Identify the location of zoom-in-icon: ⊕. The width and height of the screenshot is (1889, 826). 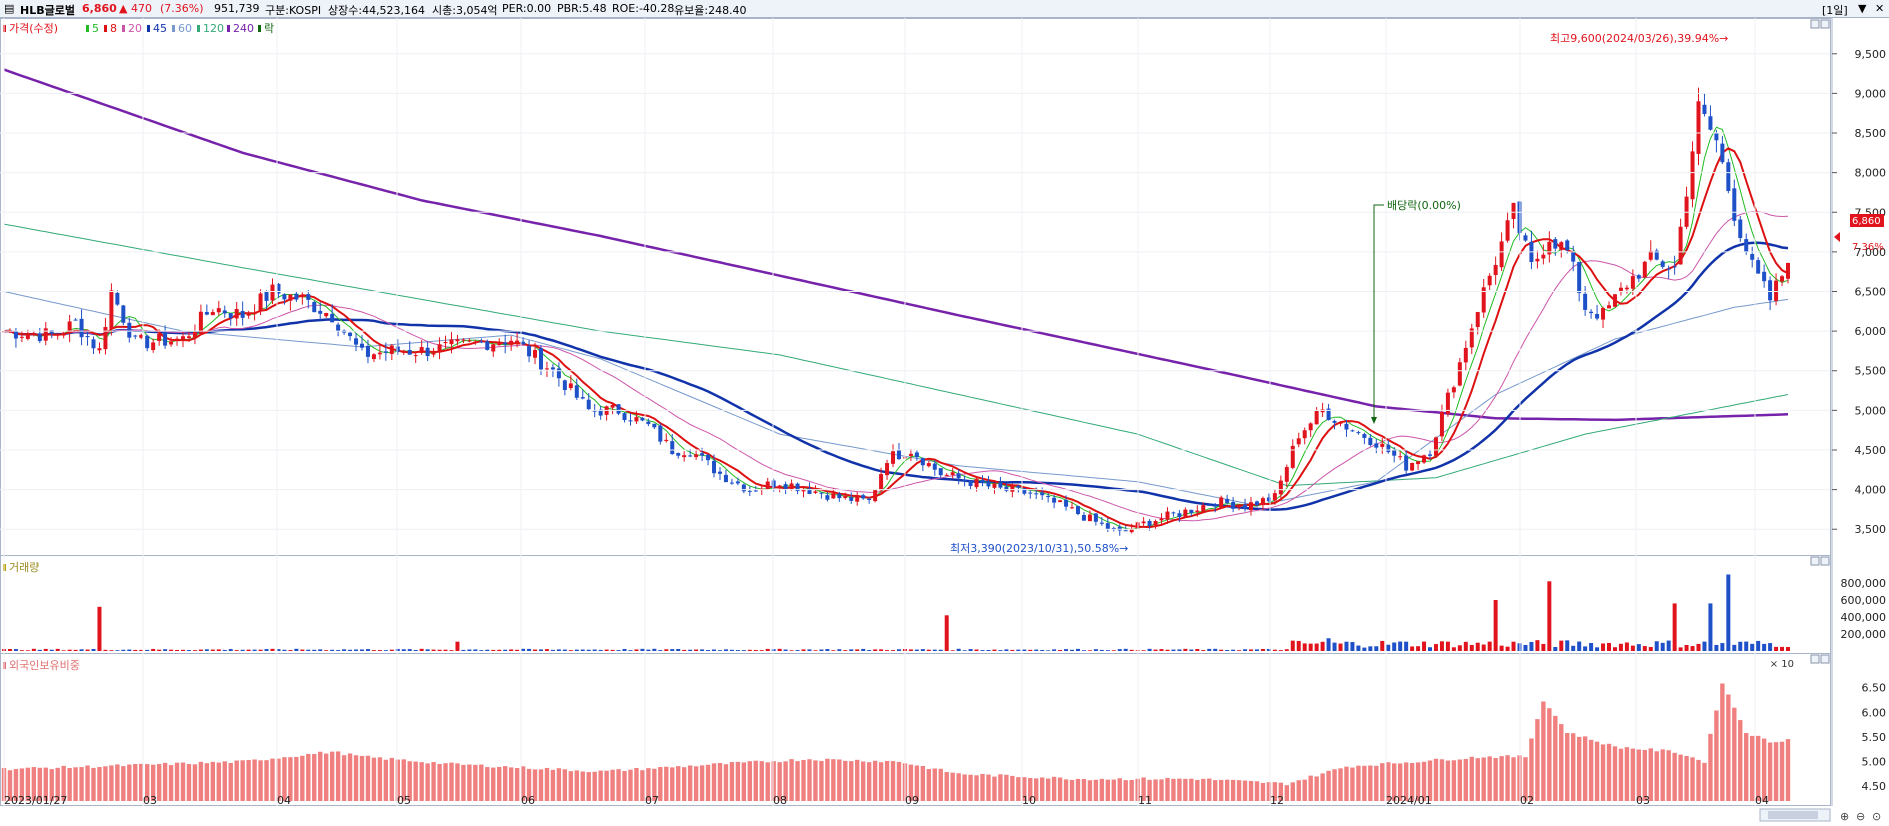
(1844, 816).